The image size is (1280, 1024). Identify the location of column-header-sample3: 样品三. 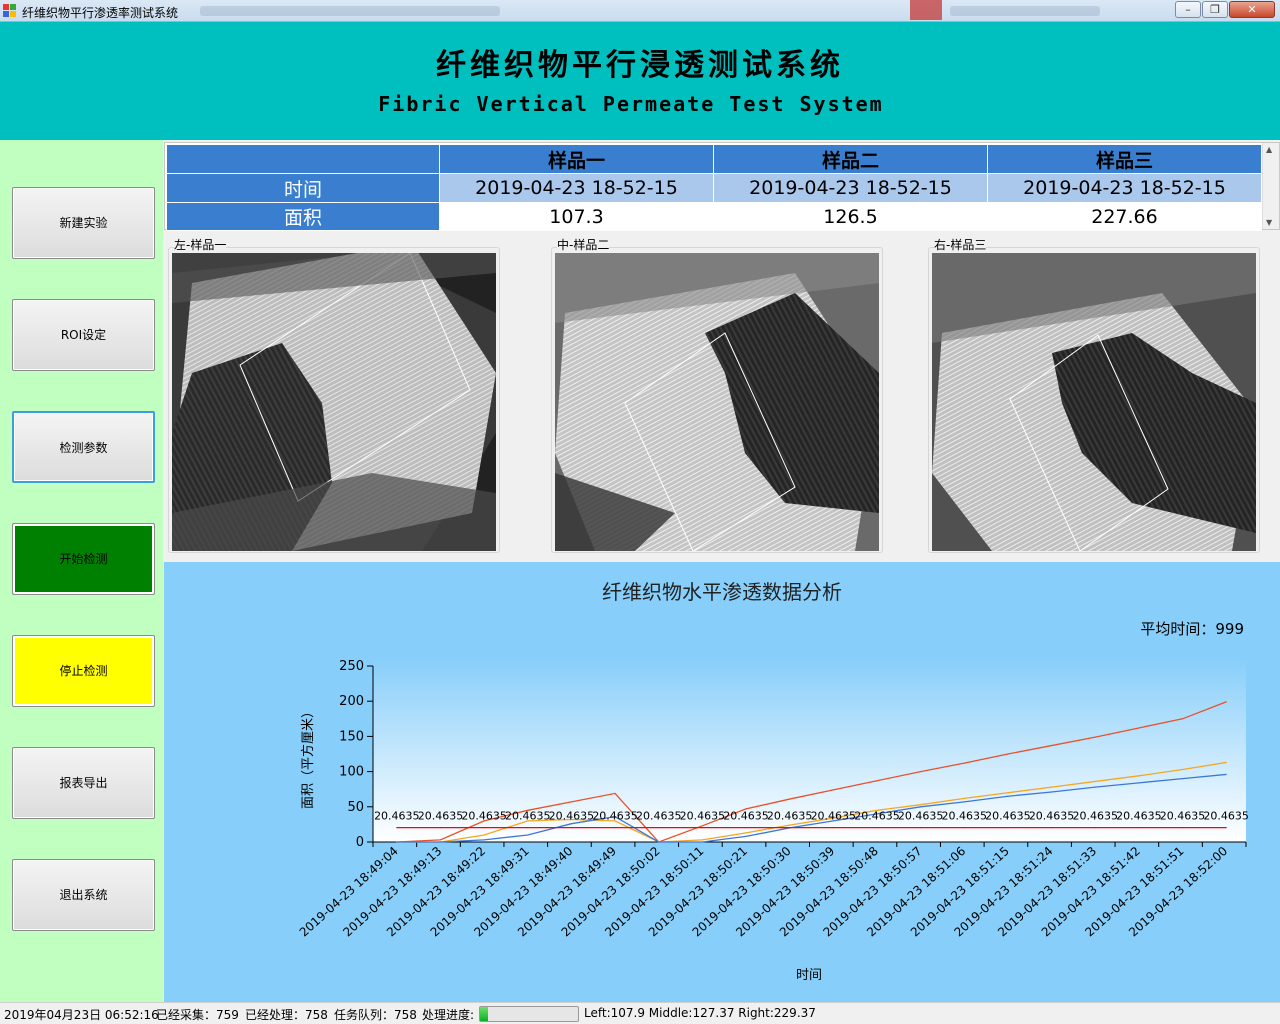
(1124, 159).